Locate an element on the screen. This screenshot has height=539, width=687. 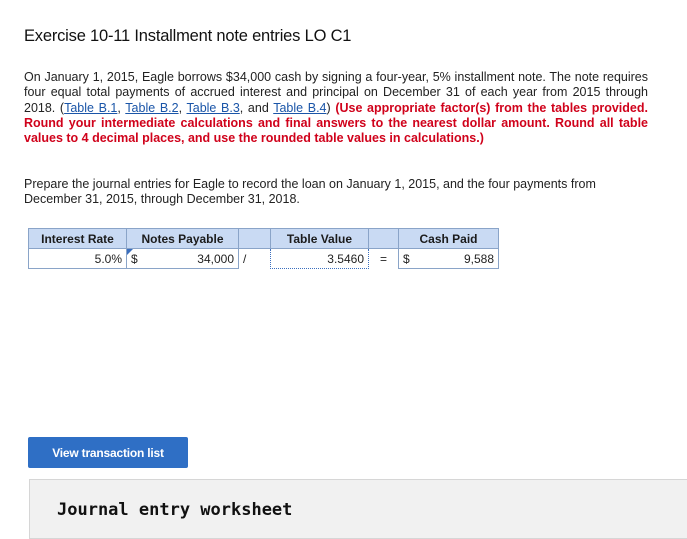
cash-currency-symbol: $ is located at coordinates (409, 258).